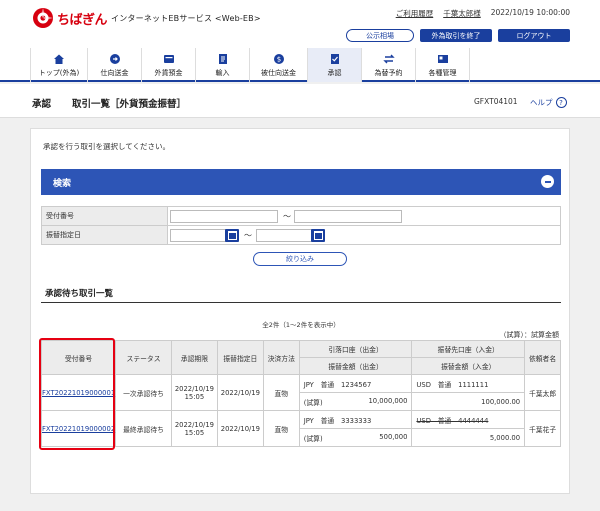 The width and height of the screenshot is (600, 511). I want to click on debit-account-cell: JPY 普通 3333333, so click(355, 419).